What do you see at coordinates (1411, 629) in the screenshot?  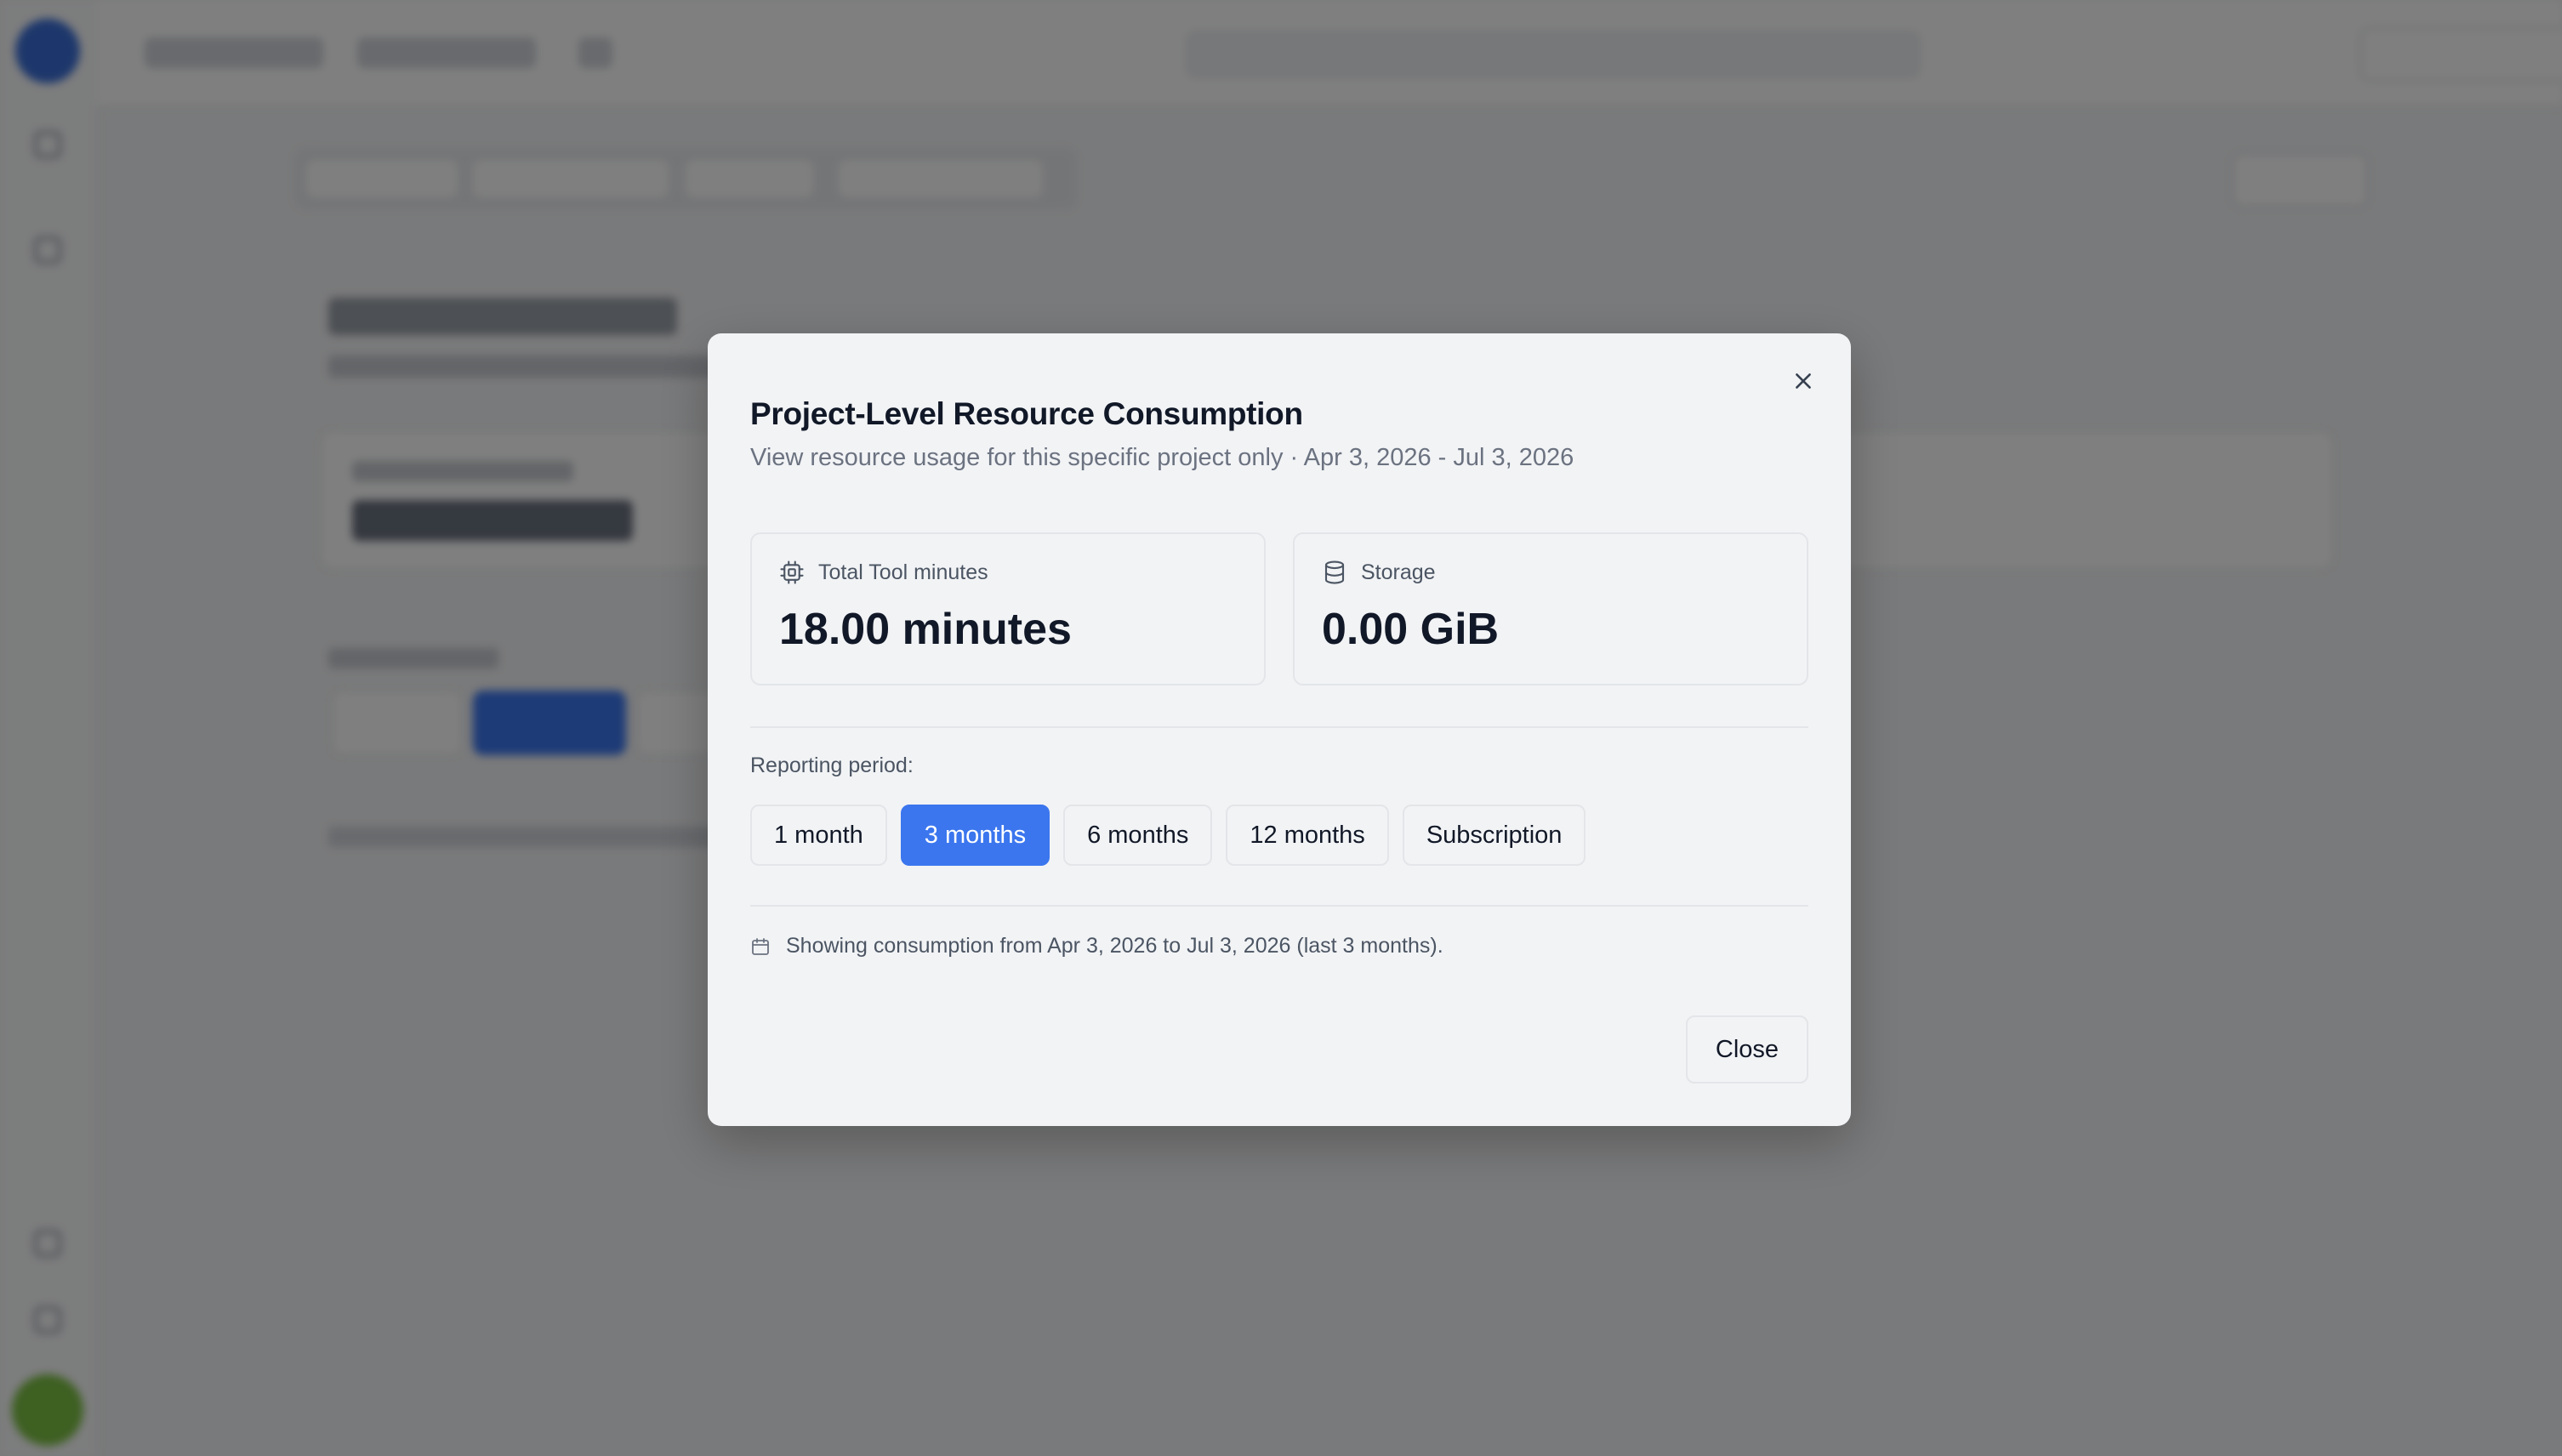 I see `storage-value: 0.00 GiB` at bounding box center [1411, 629].